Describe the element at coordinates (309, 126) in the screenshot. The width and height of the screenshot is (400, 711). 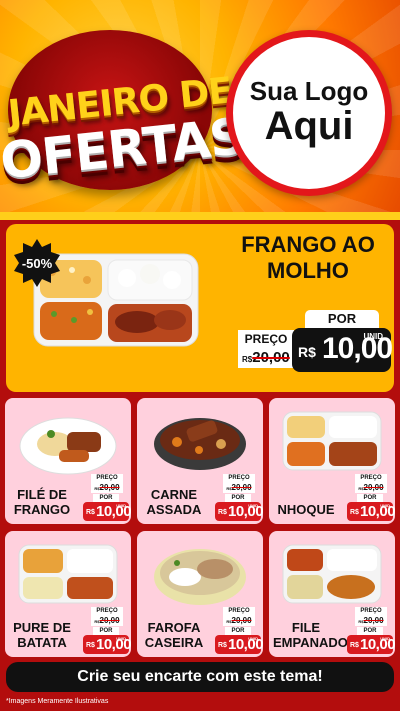
I see `logo-line-2: Aqui` at that location.